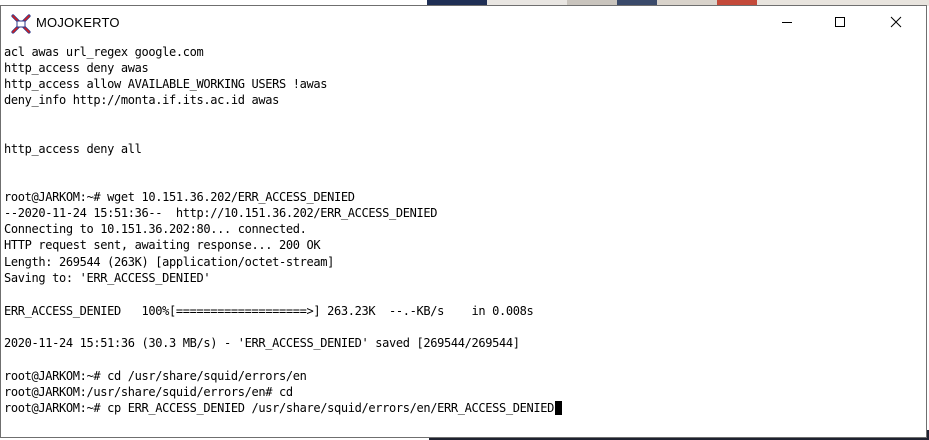  I want to click on close-icon, so click(896, 22).